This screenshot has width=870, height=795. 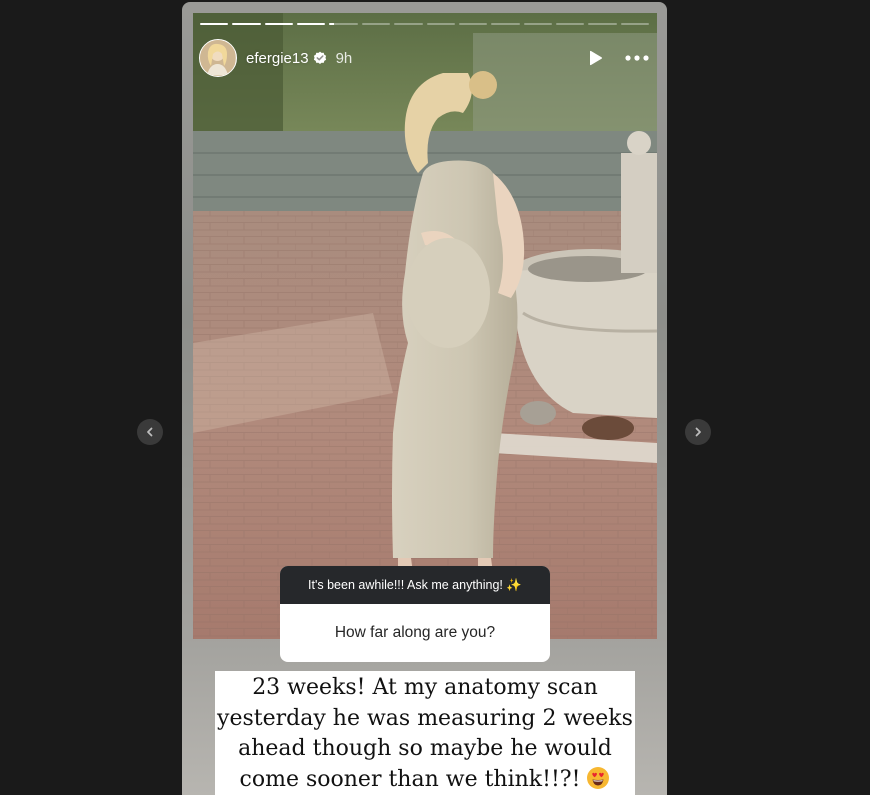 I want to click on username: efergie13, so click(x=277, y=58).